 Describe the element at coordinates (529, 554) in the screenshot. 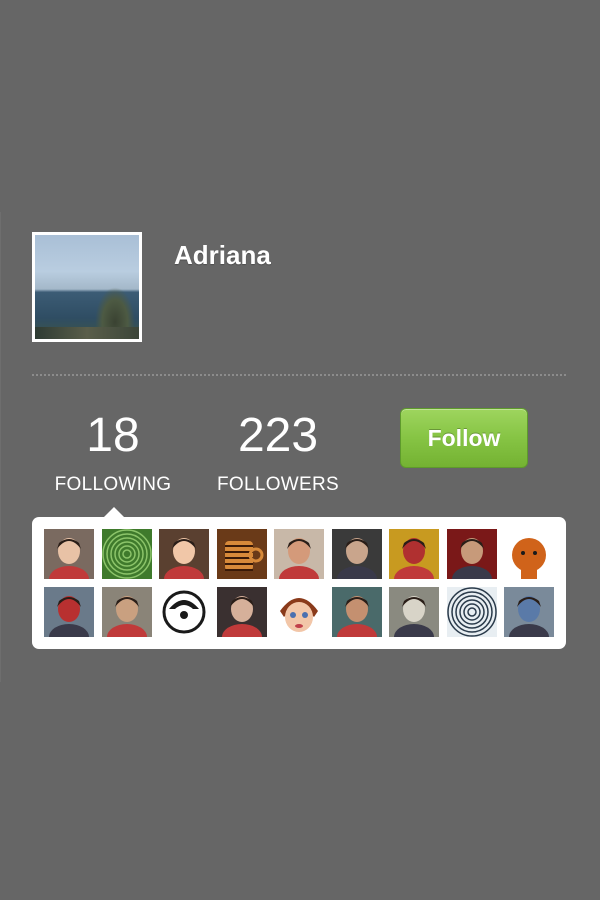

I see `thumb-cartoon-orange-creature` at that location.